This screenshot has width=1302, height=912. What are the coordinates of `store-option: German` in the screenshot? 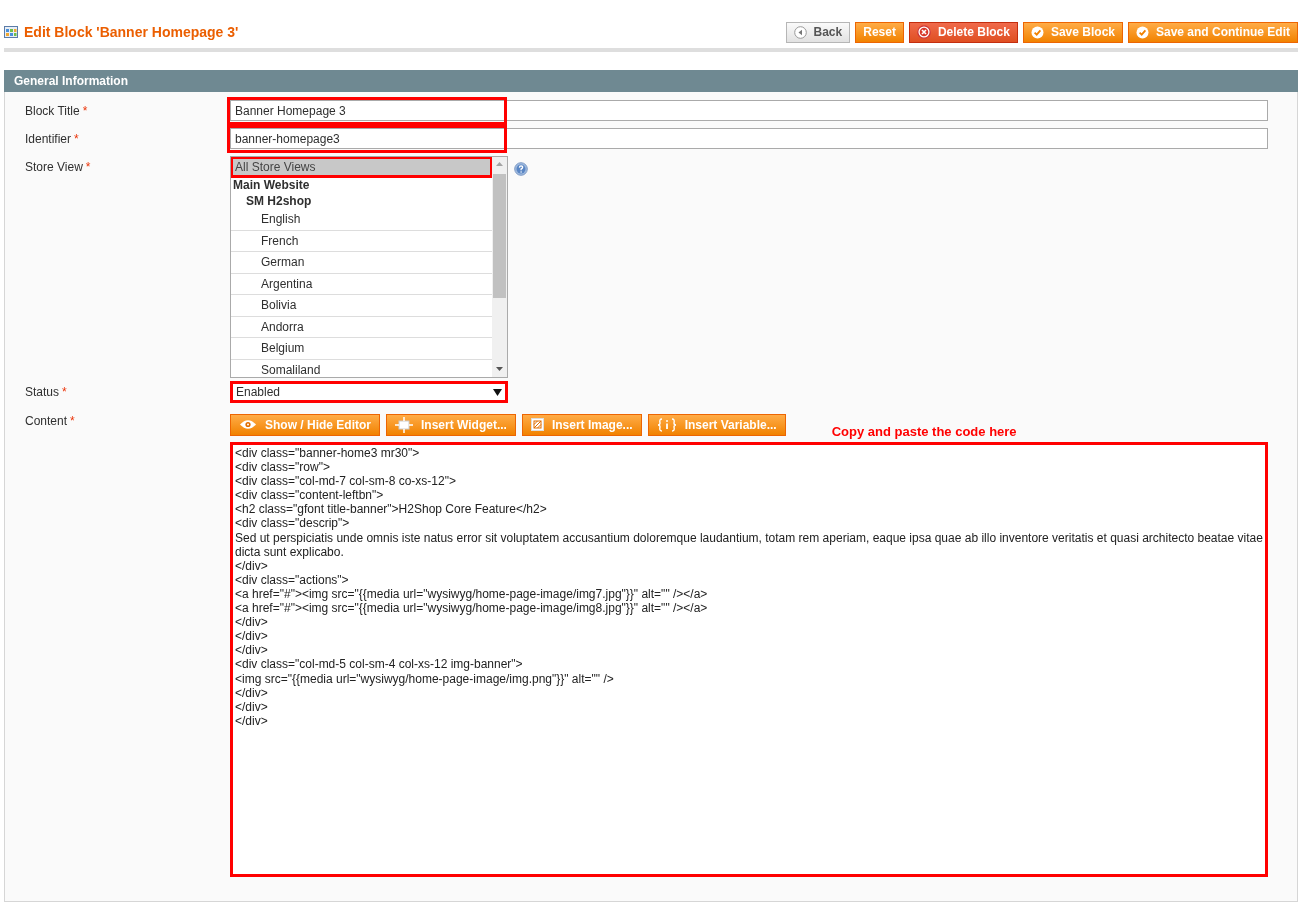 It's located at (361, 263).